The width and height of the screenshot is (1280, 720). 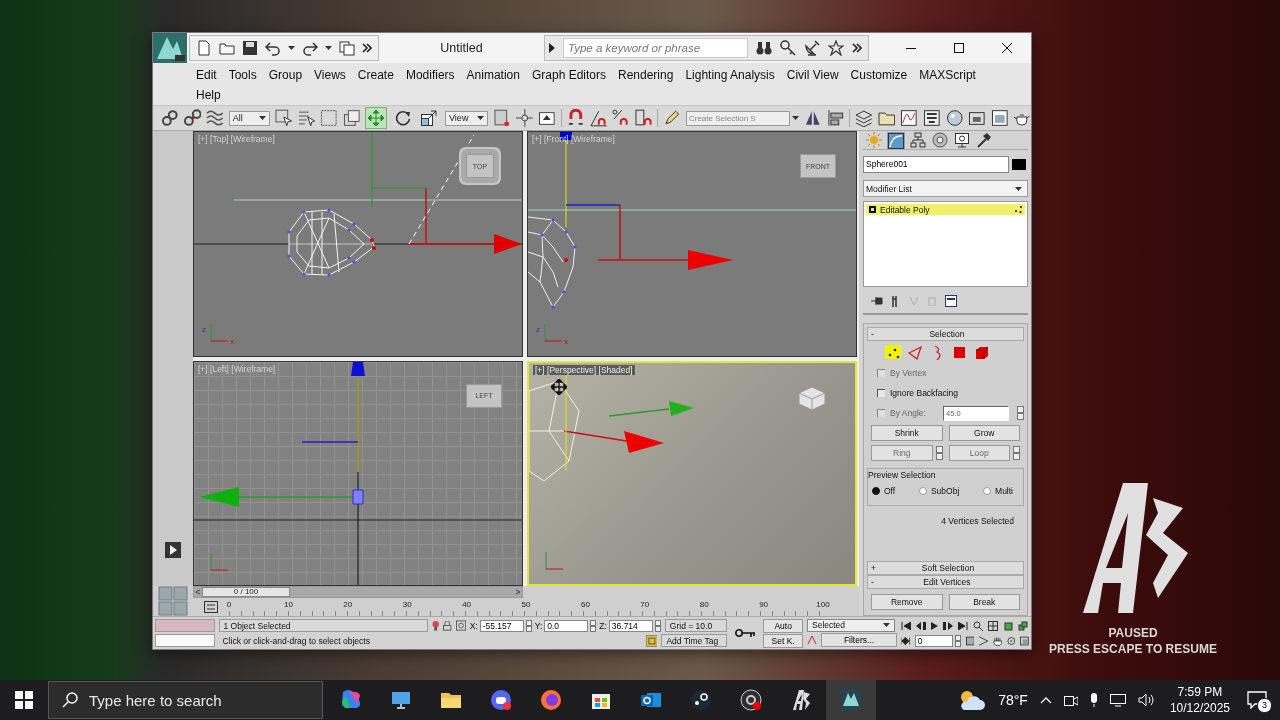 What do you see at coordinates (250, 48) in the screenshot?
I see `save-icon` at bounding box center [250, 48].